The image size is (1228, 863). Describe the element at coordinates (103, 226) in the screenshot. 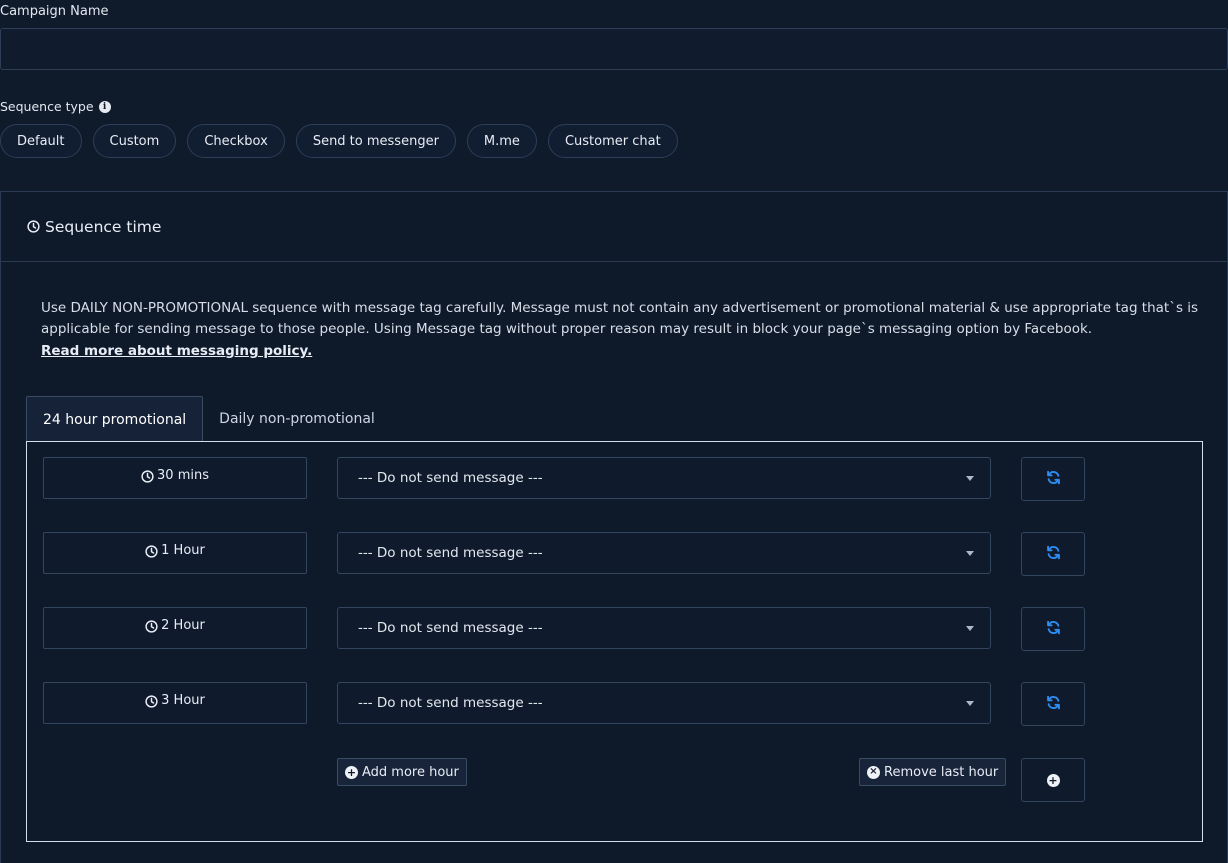

I see `sequence-time-title: Sequence time` at that location.